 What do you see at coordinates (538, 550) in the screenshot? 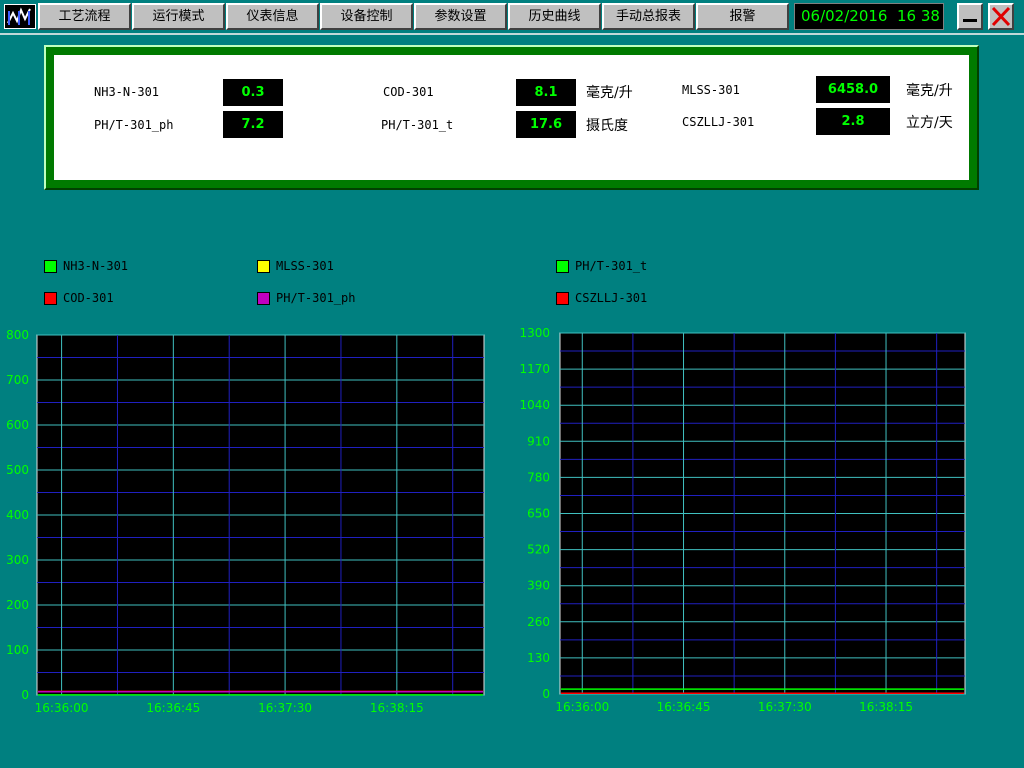
I see `y-tick-label: 520` at bounding box center [538, 550].